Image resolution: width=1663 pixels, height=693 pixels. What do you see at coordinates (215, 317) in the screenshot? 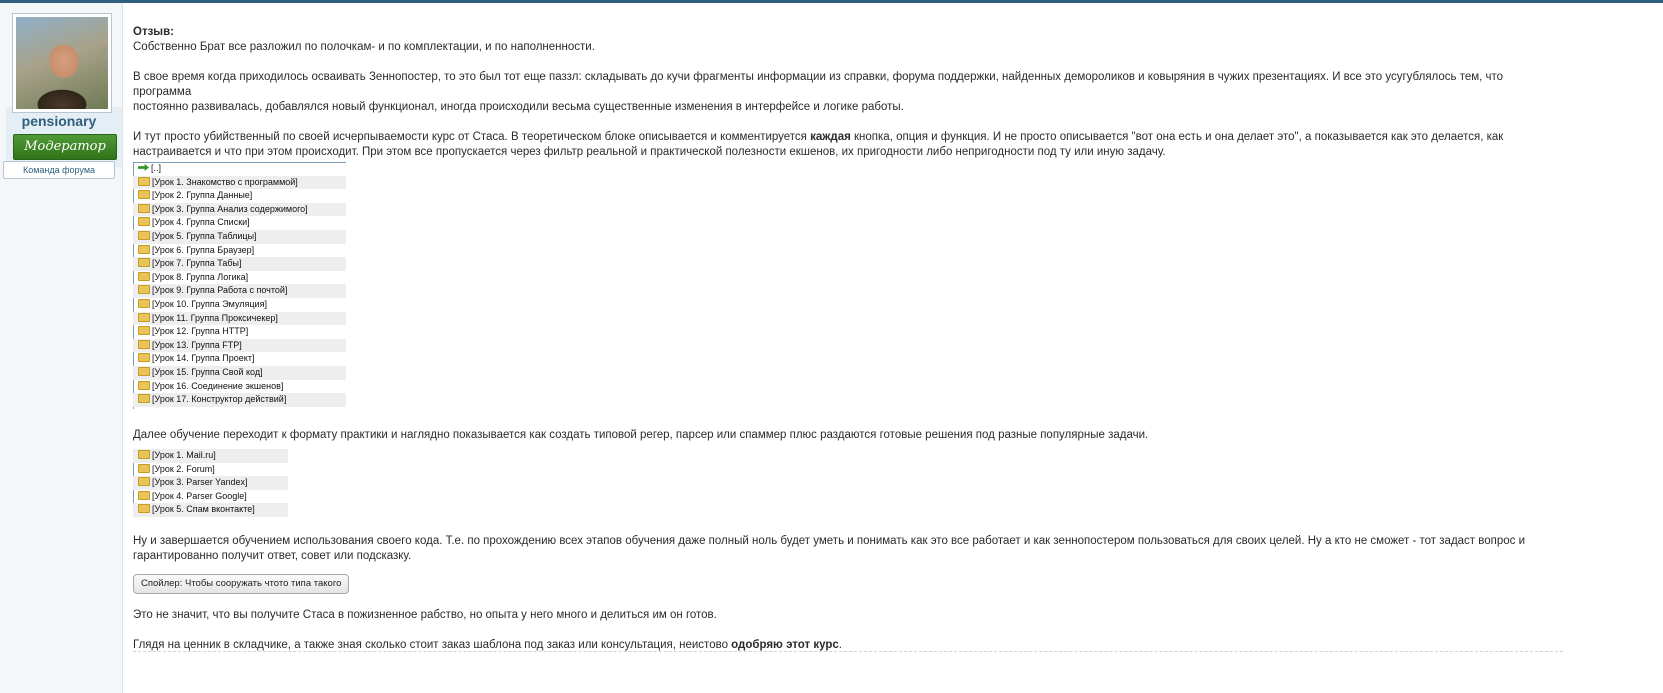
I see `lesson-folder-label: [Урок 11. Группа Проксичекер]` at bounding box center [215, 317].